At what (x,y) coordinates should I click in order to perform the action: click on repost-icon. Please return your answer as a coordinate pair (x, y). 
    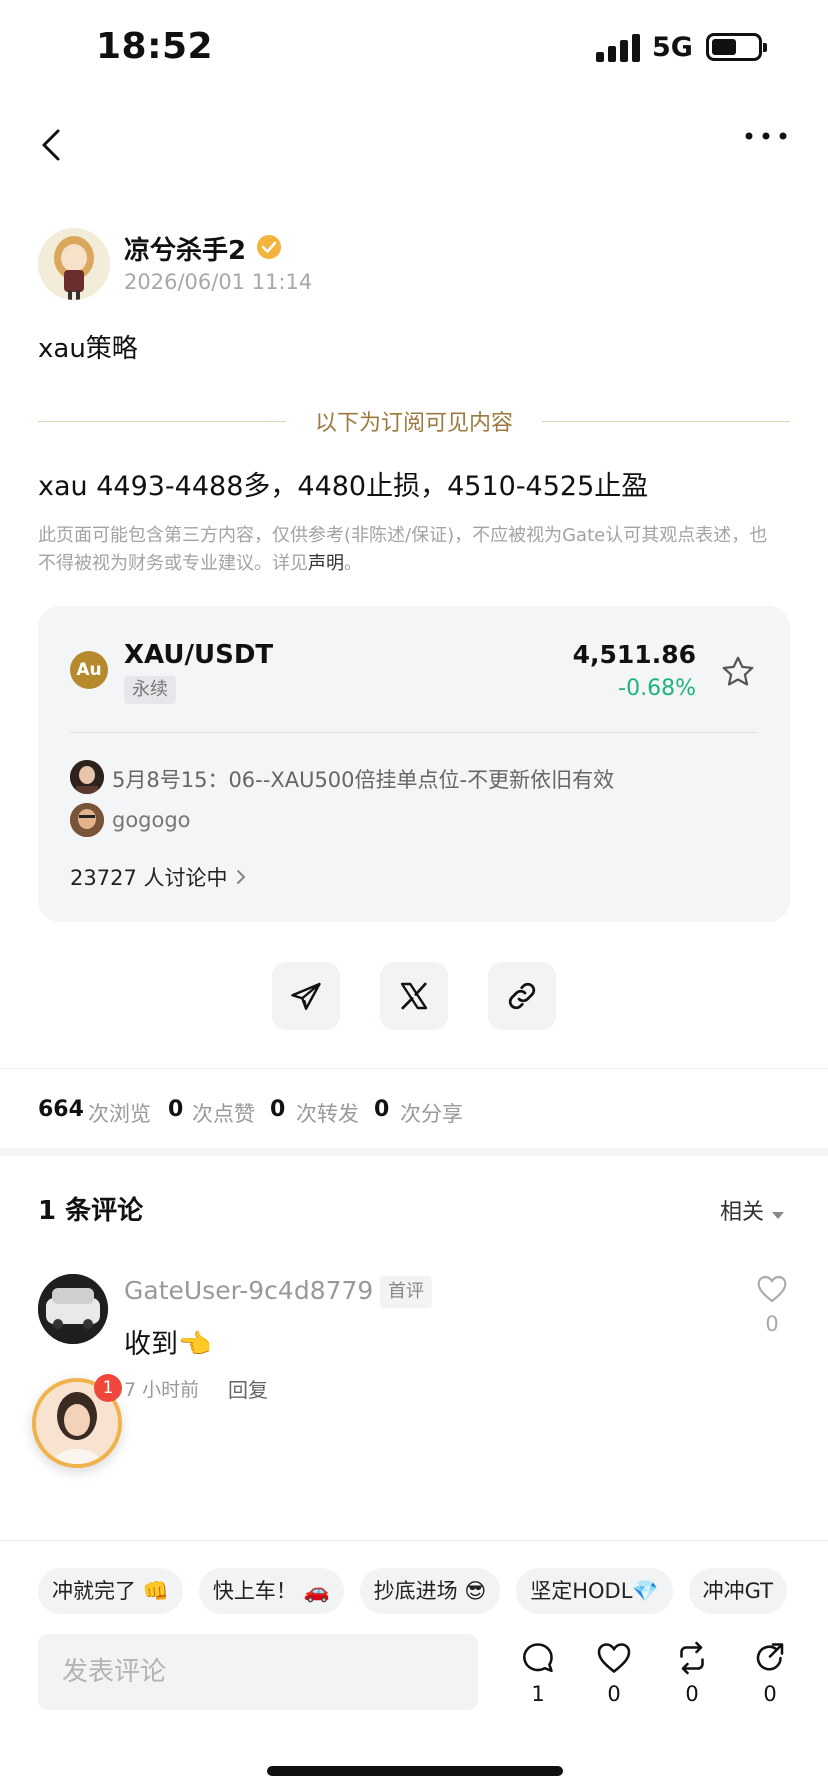
    Looking at the image, I should click on (692, 1658).